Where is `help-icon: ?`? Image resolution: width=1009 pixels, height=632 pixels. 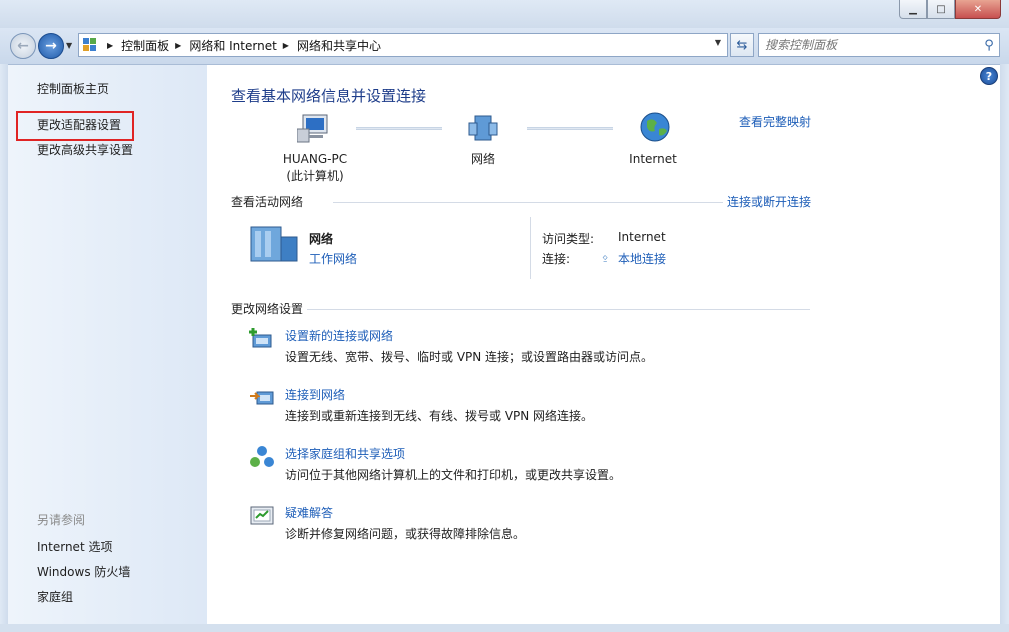 help-icon: ? is located at coordinates (989, 76).